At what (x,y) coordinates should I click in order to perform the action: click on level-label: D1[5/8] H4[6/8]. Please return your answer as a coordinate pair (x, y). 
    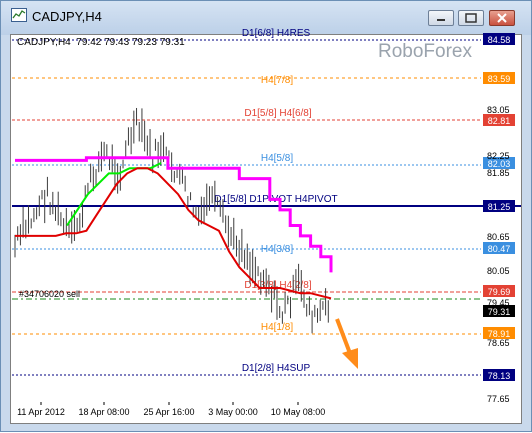
    Looking at the image, I should click on (277, 113).